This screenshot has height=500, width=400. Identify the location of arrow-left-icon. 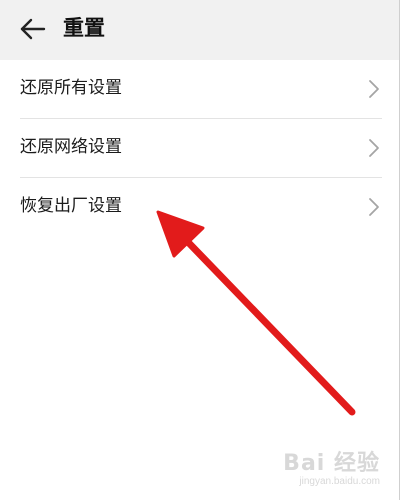
(33, 29).